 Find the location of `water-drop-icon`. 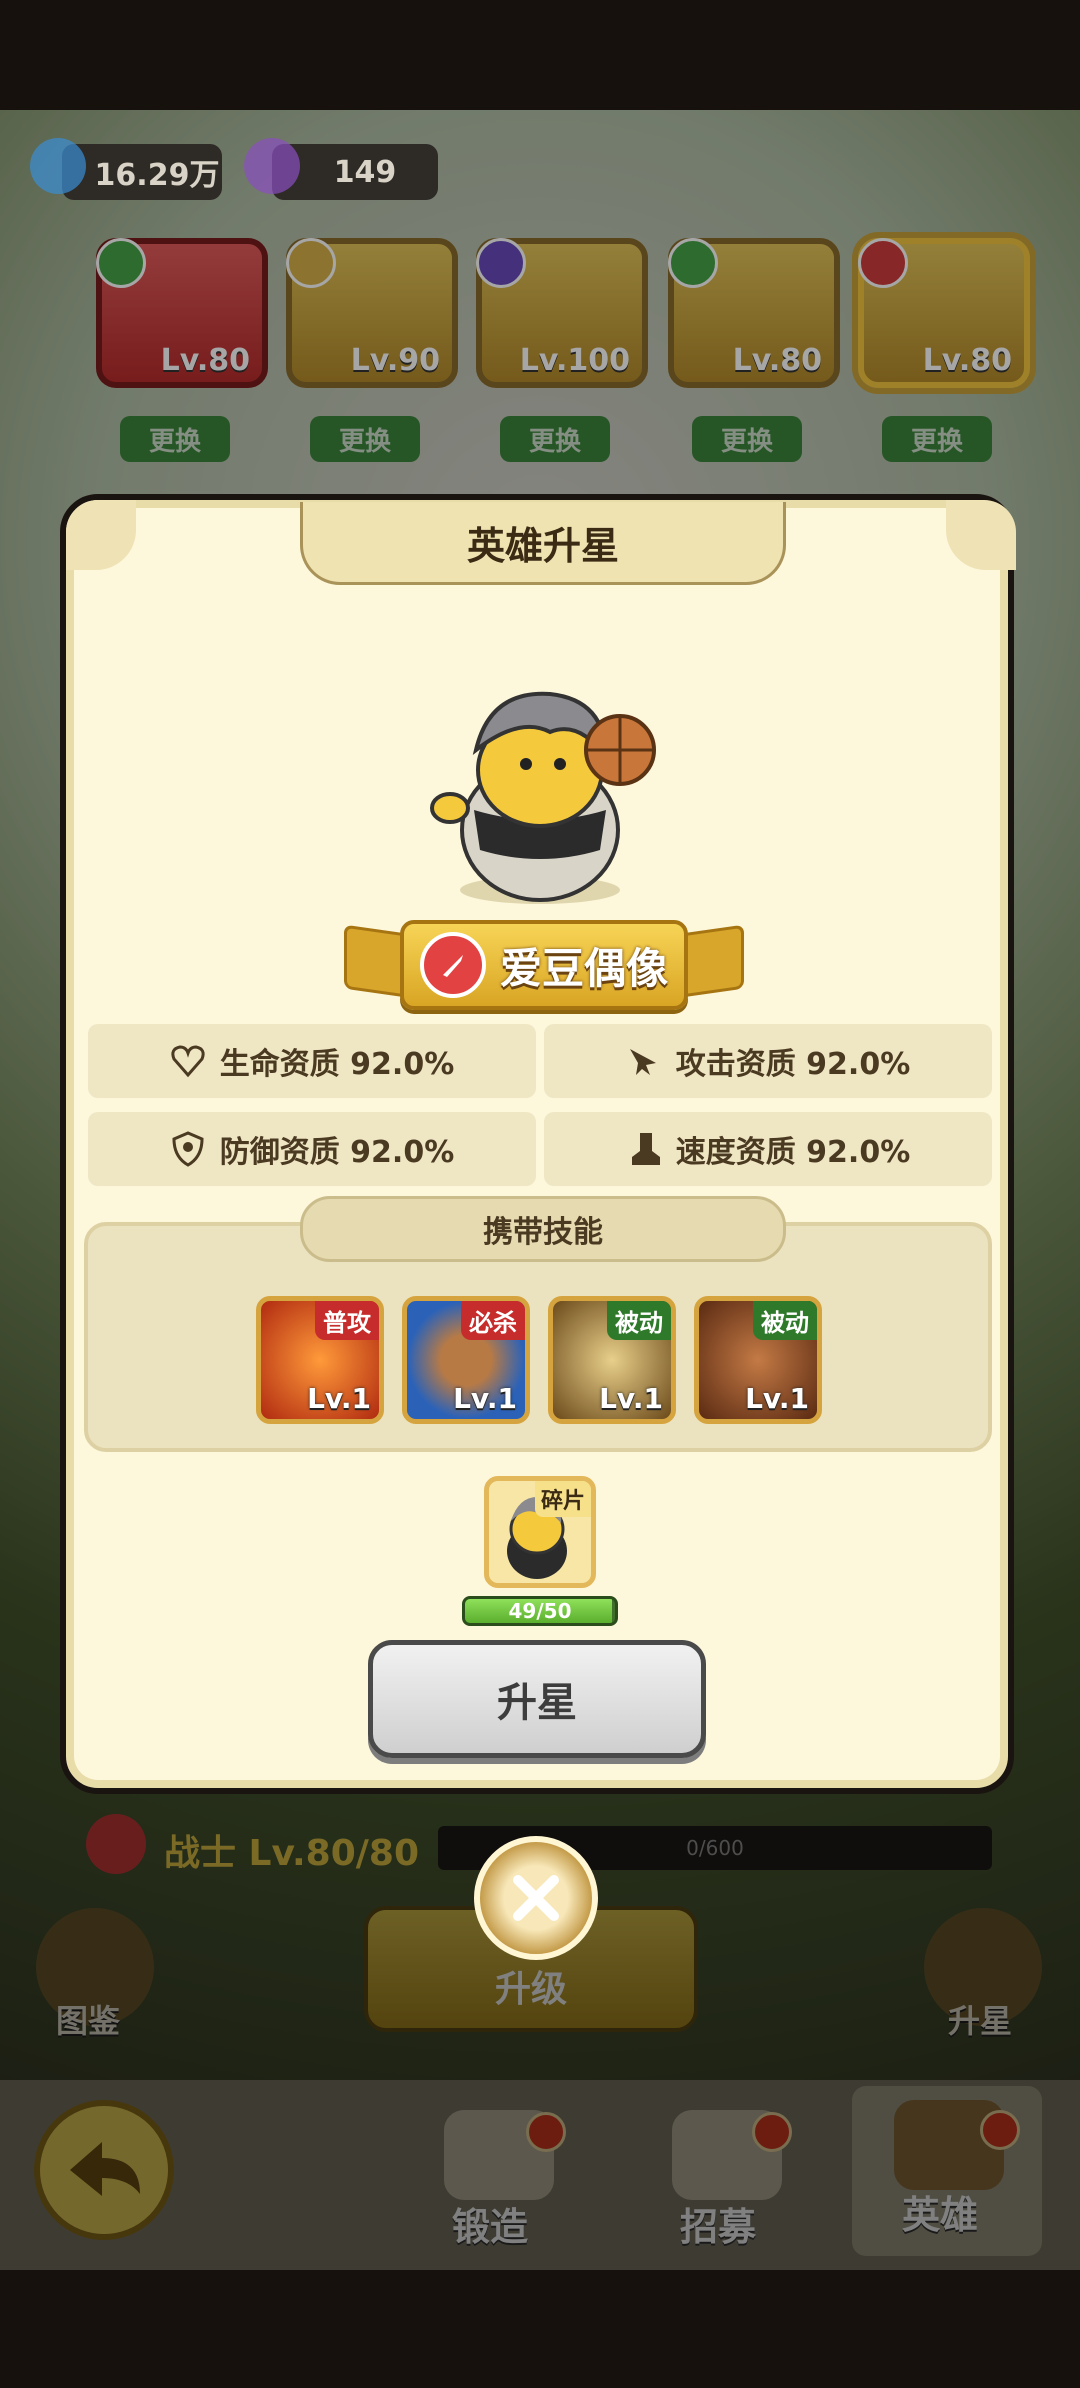

water-drop-icon is located at coordinates (58, 166).